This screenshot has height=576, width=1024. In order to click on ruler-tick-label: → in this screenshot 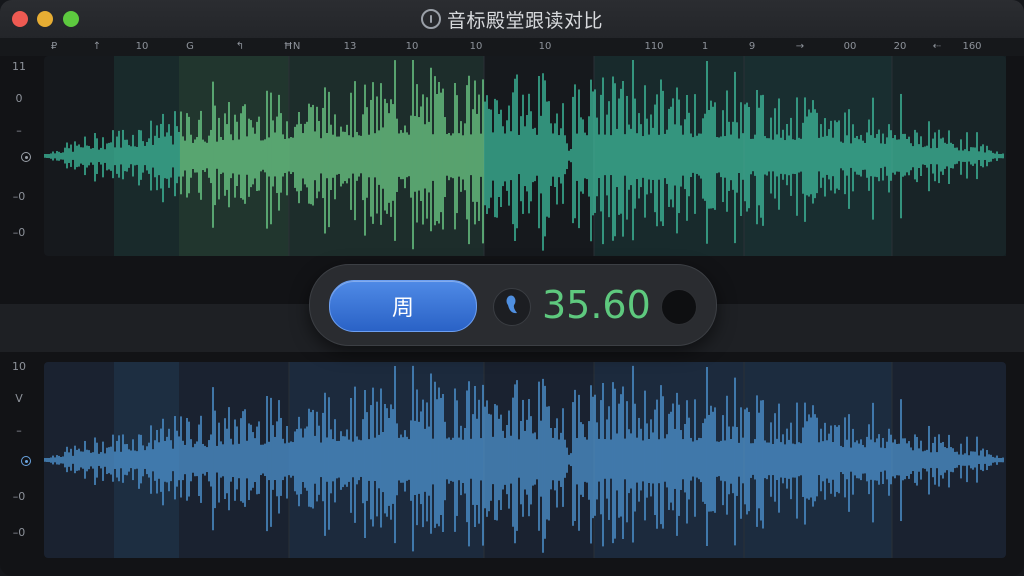, I will do `click(800, 46)`.